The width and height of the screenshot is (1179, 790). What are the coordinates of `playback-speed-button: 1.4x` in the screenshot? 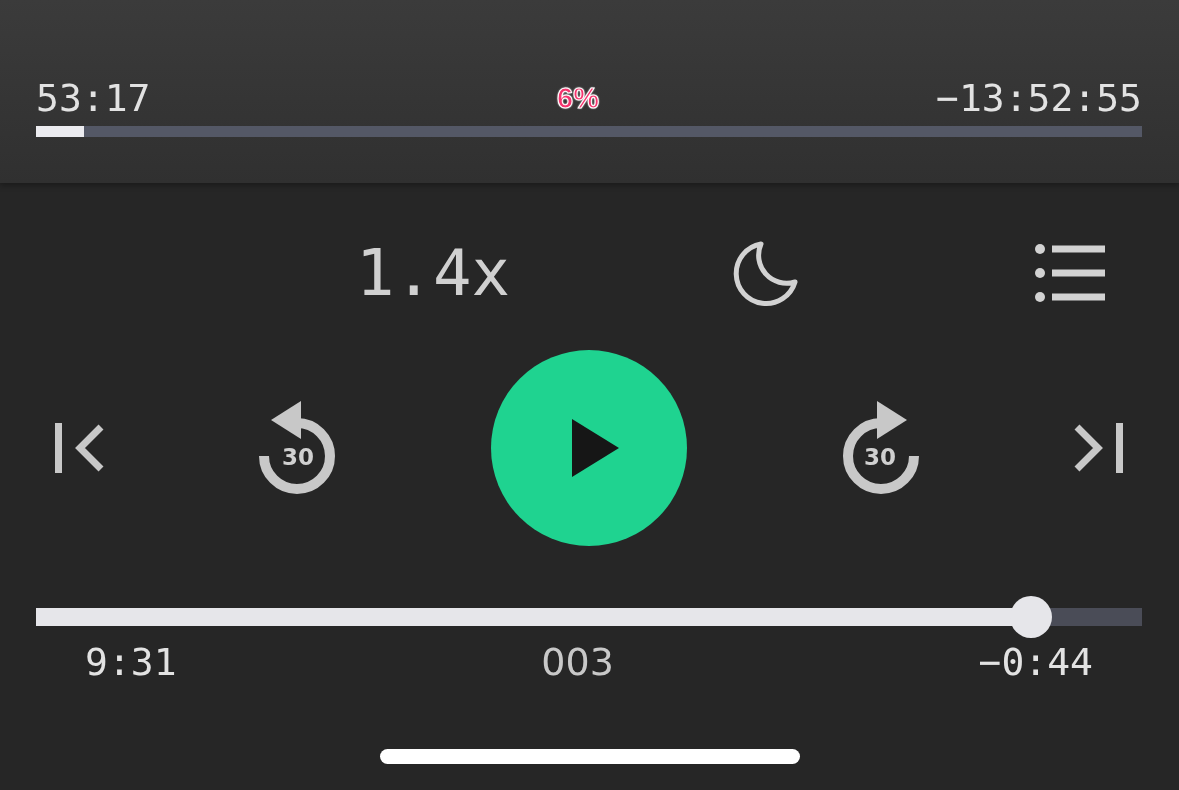 It's located at (433, 273).